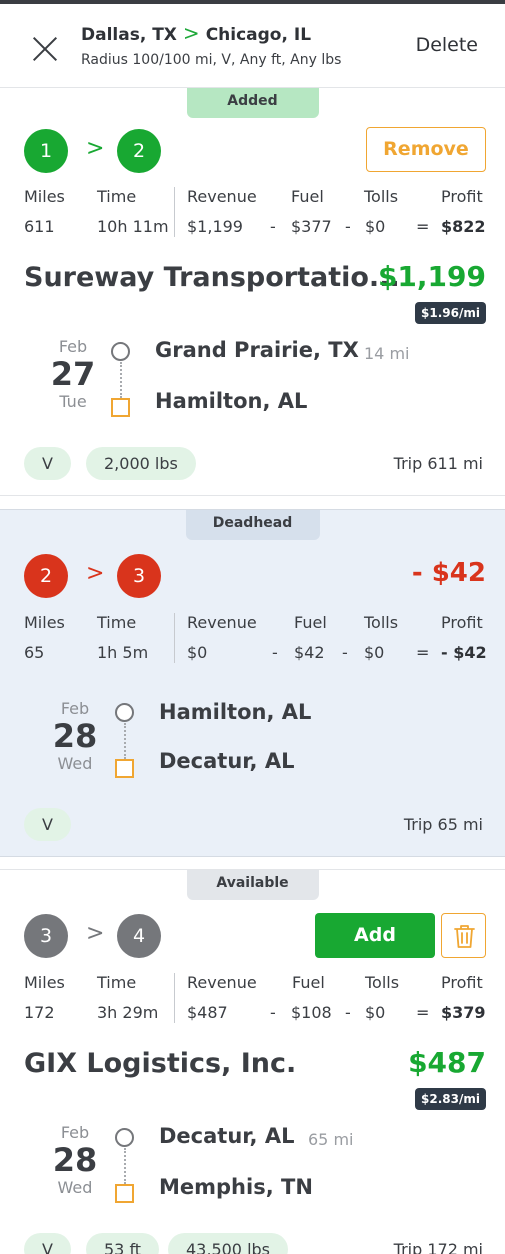  What do you see at coordinates (463, 1012) in the screenshot?
I see `profit-value: $379` at bounding box center [463, 1012].